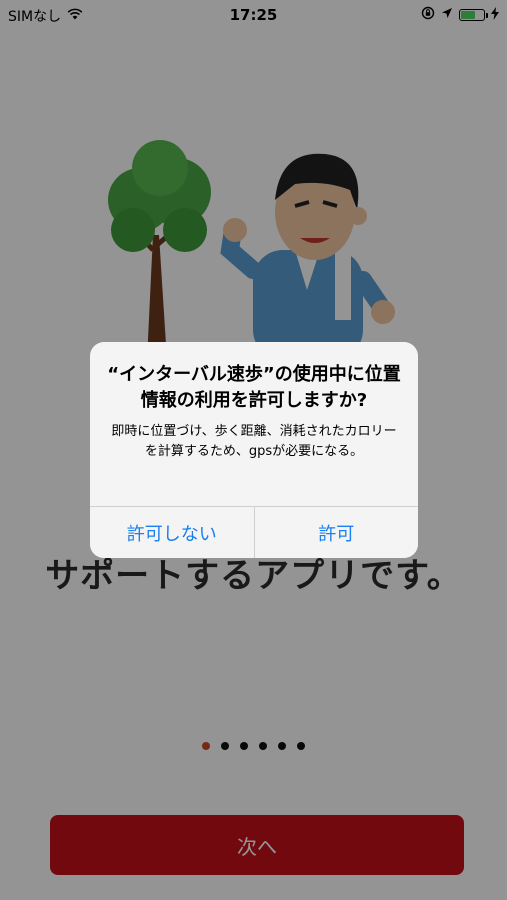 The width and height of the screenshot is (507, 900). What do you see at coordinates (254, 441) in the screenshot?
I see `alert-message: 即時に位置づけ、歩く距離、消耗されたカロリーを計算するため、gpsが必要になる。` at bounding box center [254, 441].